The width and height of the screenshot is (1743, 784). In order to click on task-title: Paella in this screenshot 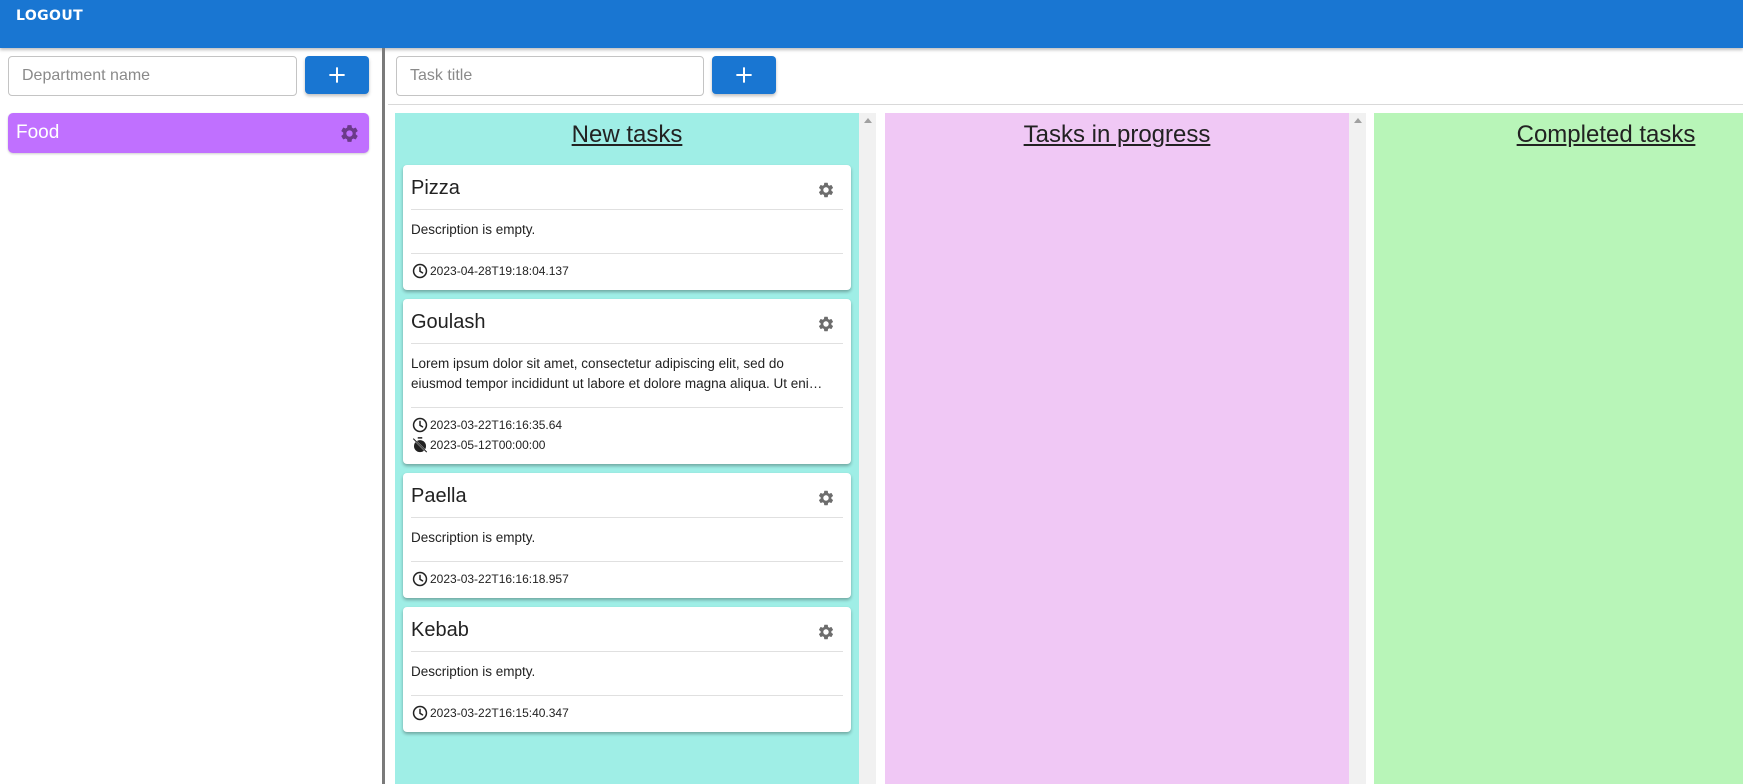, I will do `click(439, 496)`.